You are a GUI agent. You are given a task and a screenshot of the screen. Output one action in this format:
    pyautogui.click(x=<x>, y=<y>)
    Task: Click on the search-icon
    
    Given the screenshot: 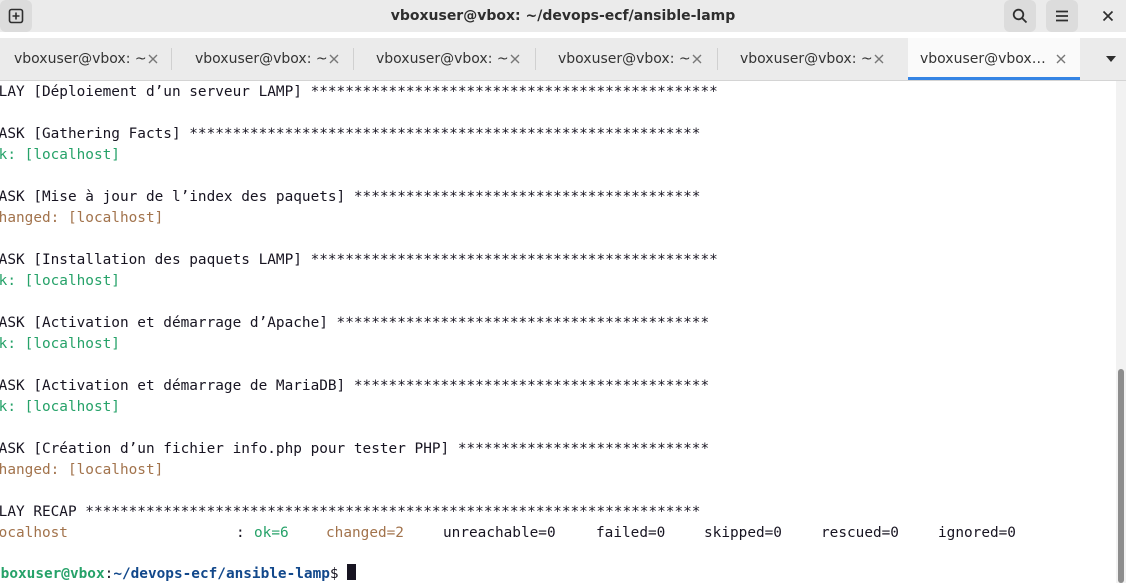 What is the action you would take?
    pyautogui.click(x=1020, y=16)
    